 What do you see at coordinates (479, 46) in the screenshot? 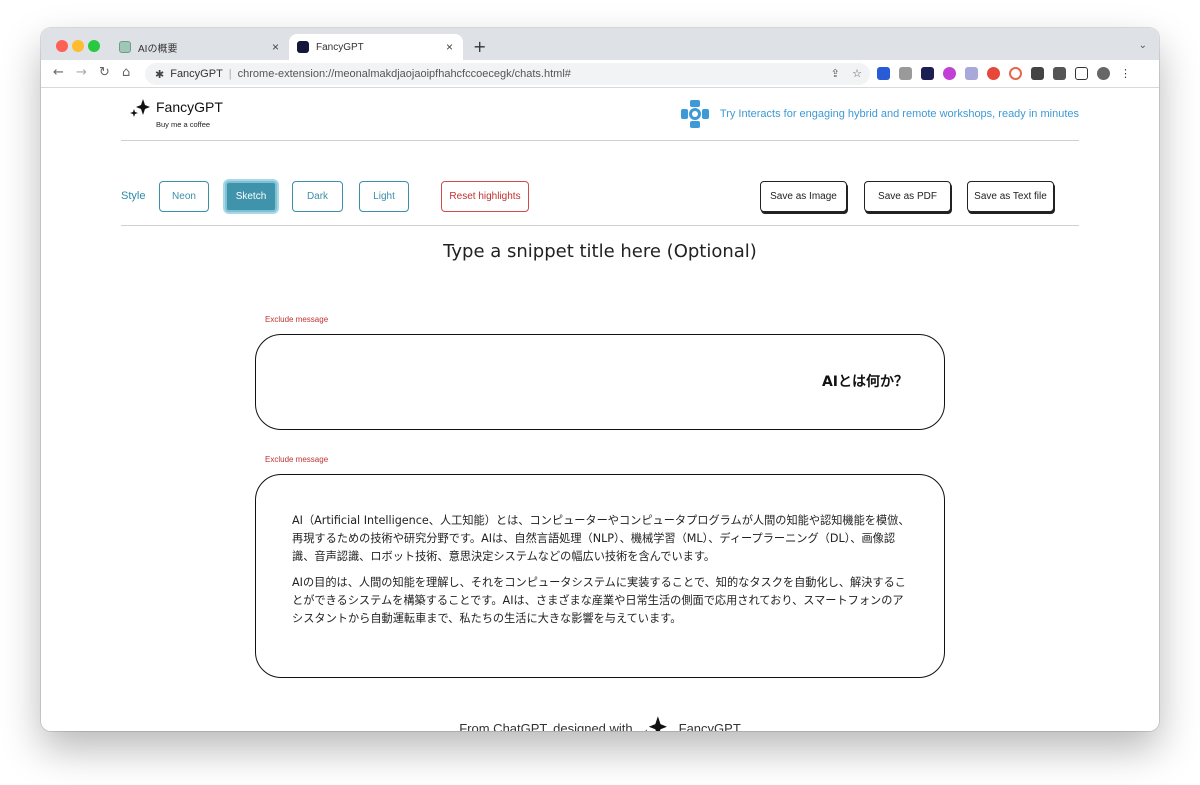
I see `new-tab-button: +` at bounding box center [479, 46].